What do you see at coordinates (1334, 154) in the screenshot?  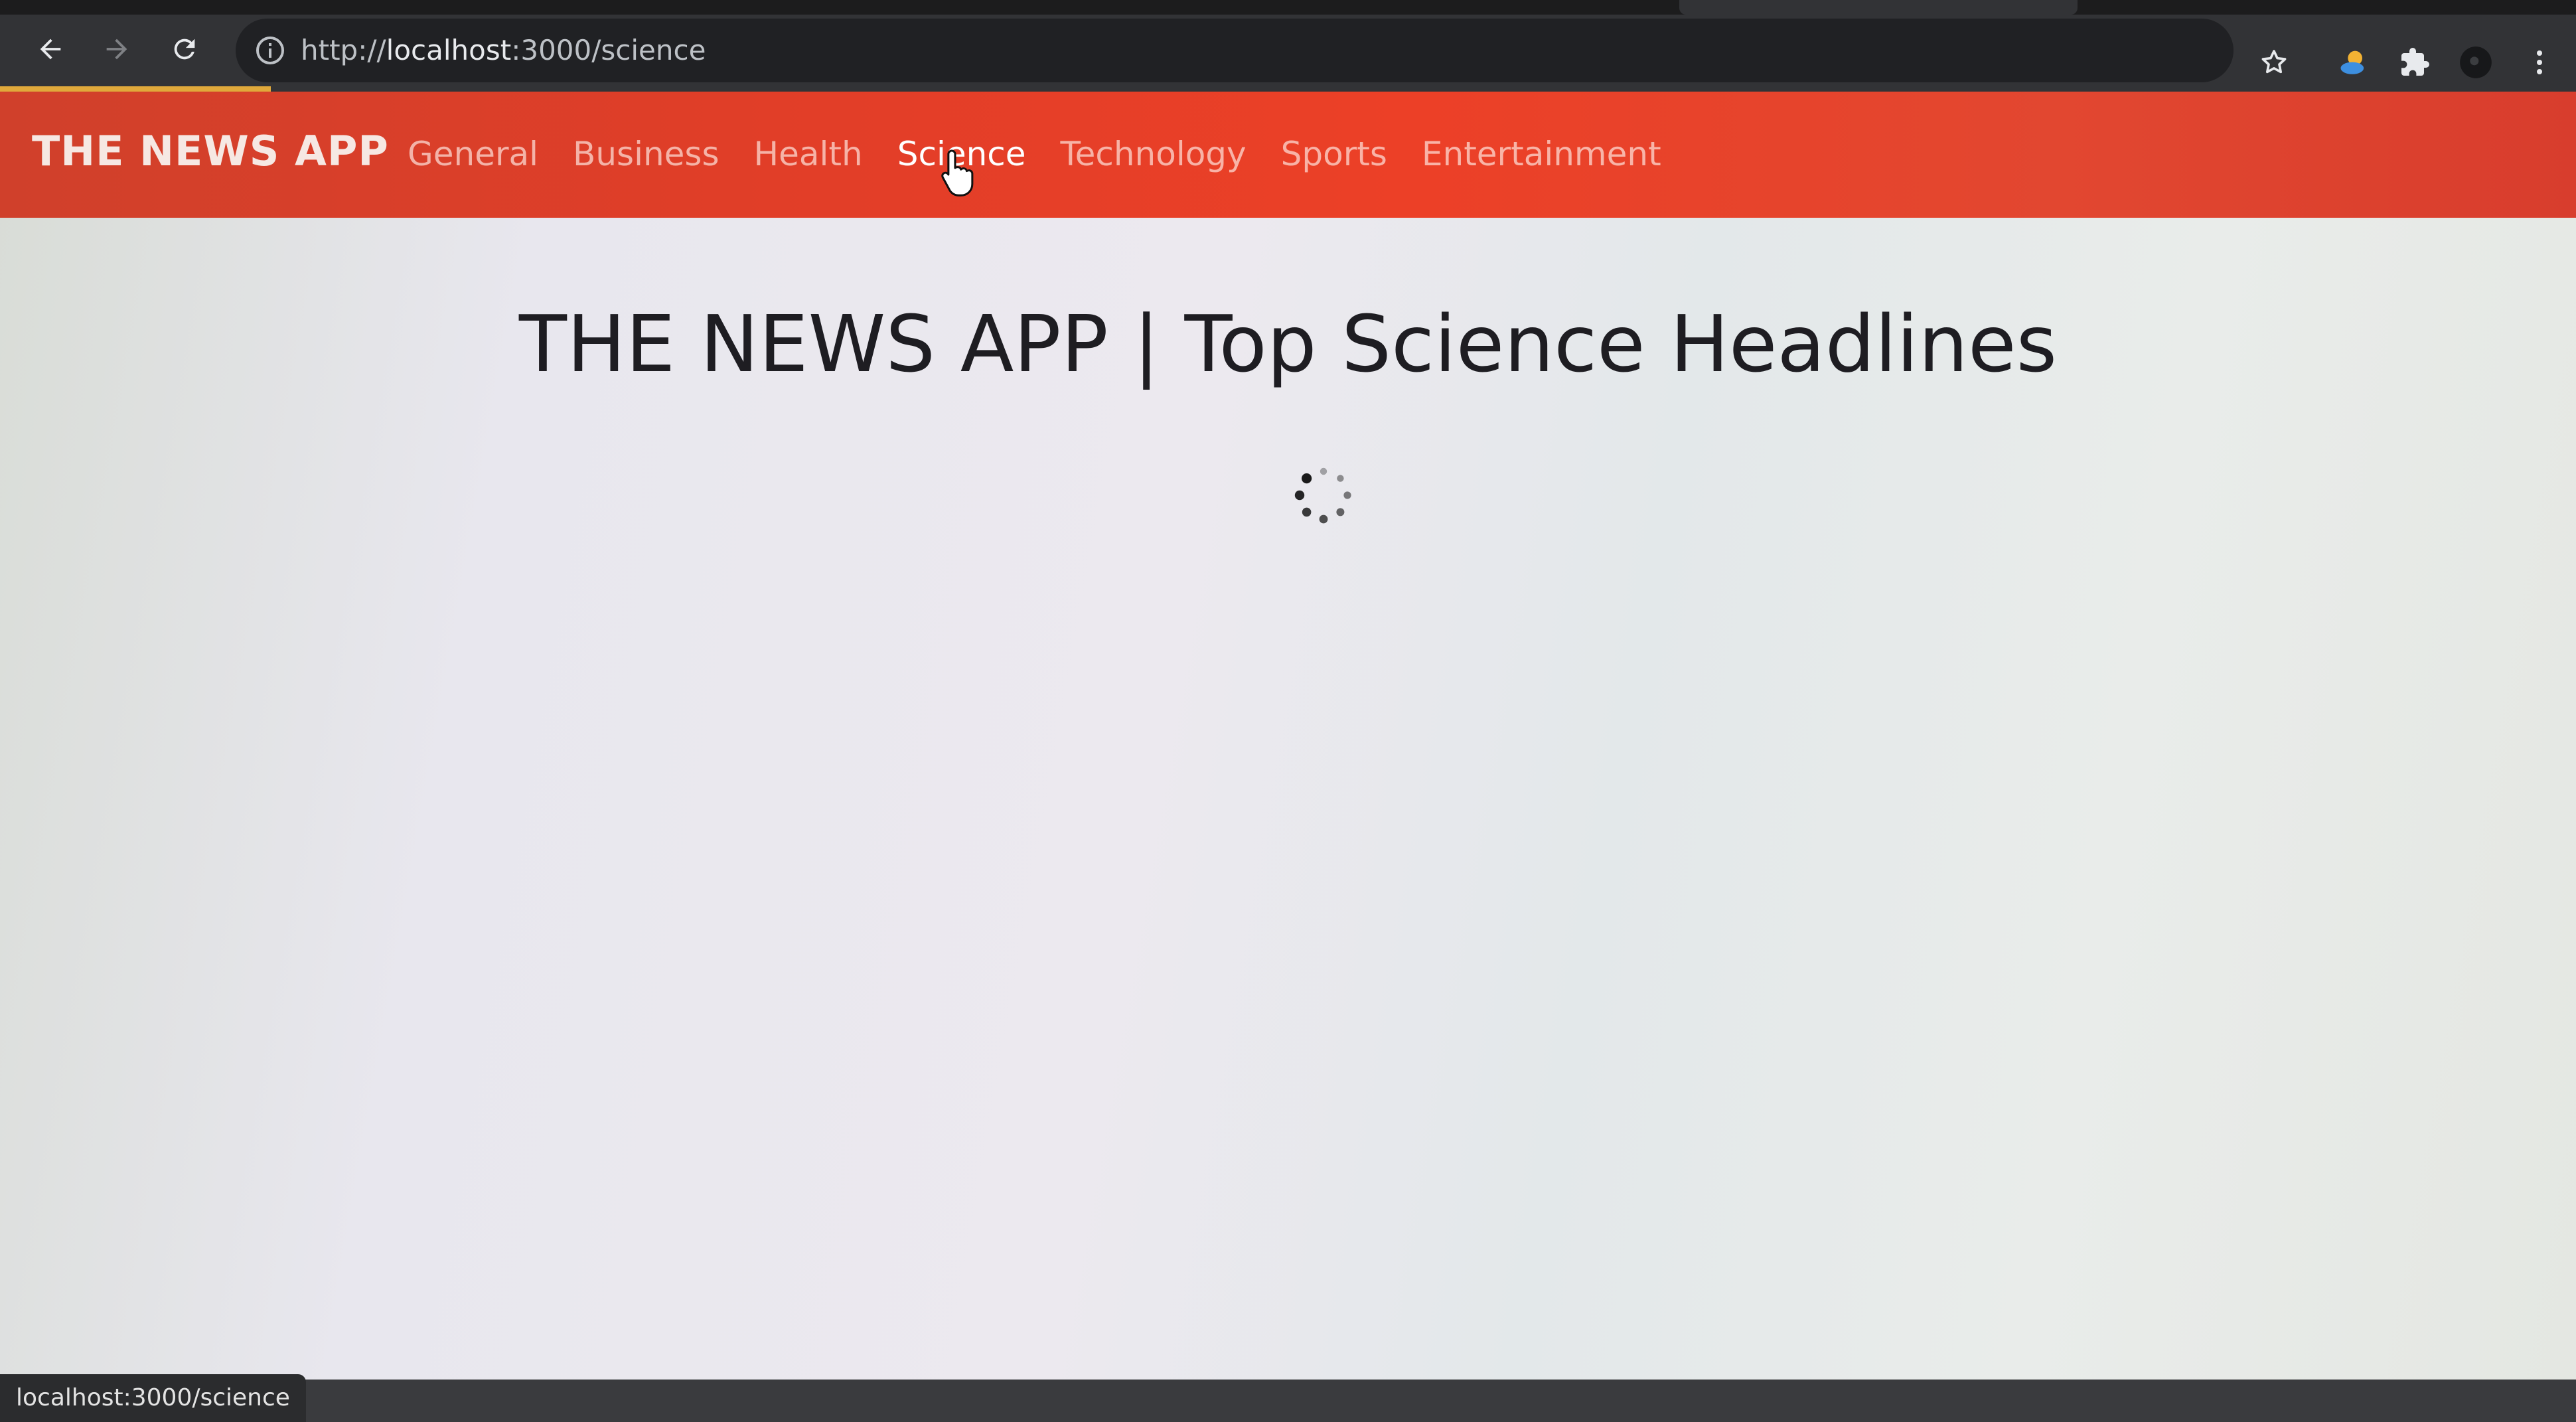 I see `nav-link-sports: Sports` at bounding box center [1334, 154].